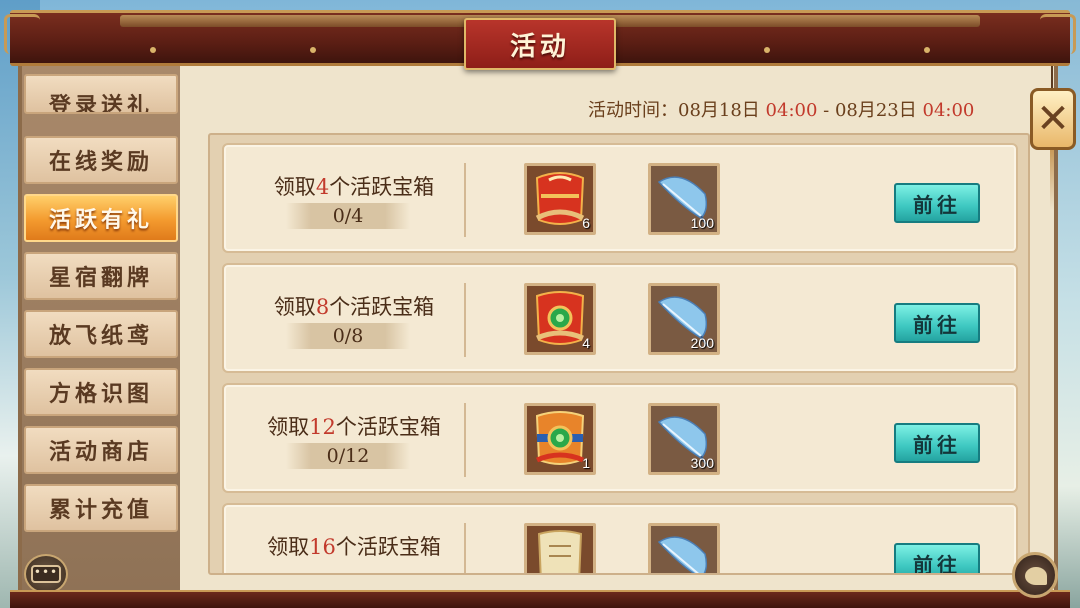  I want to click on task-title: 领取16个活跃宝箱, so click(354, 546).